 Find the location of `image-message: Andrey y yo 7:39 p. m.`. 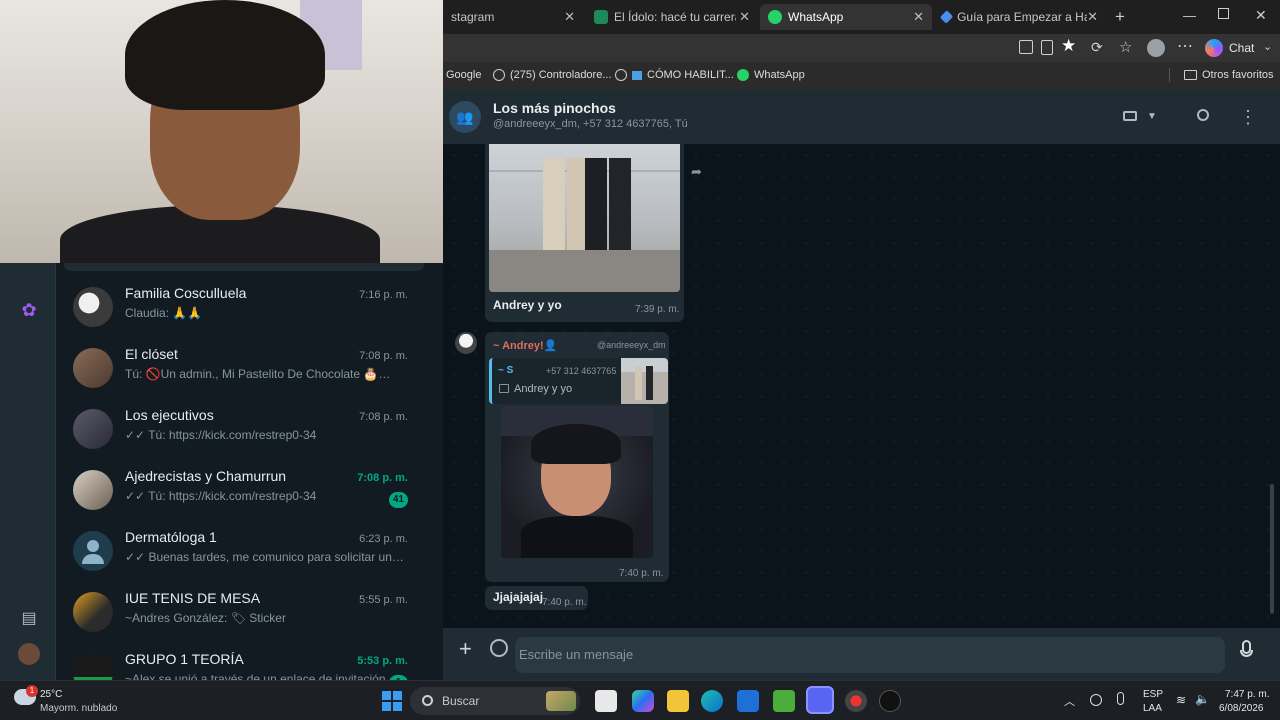

image-message: Andrey y yo 7:39 p. m. is located at coordinates (584, 233).